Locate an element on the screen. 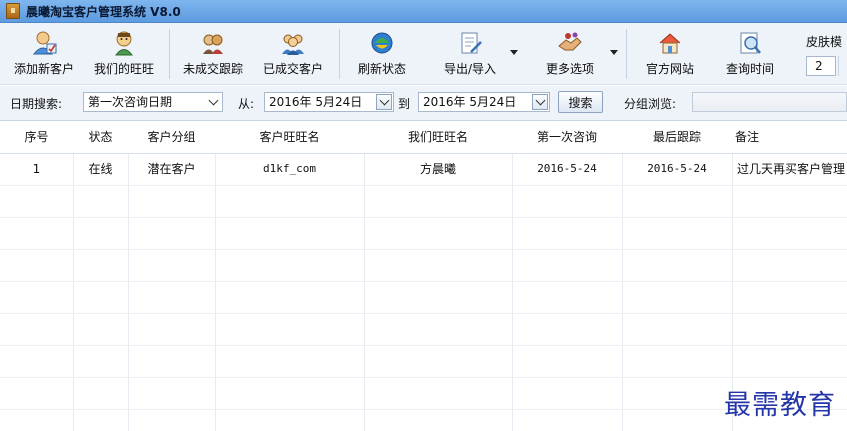  to-date-picker: 2016年 5月24日 is located at coordinates (484, 102).